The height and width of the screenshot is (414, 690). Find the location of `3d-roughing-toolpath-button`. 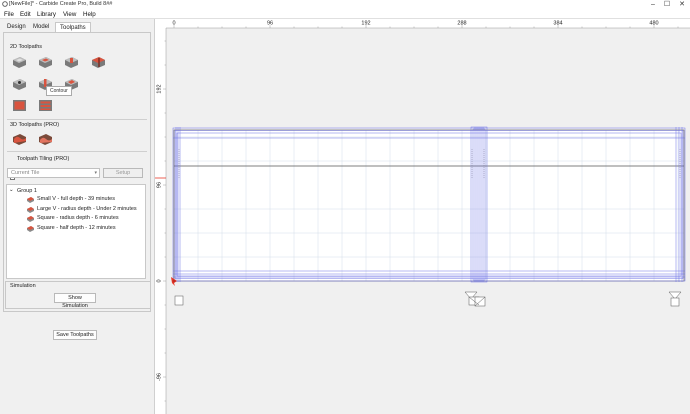

3d-roughing-toolpath-button is located at coordinates (19, 139).